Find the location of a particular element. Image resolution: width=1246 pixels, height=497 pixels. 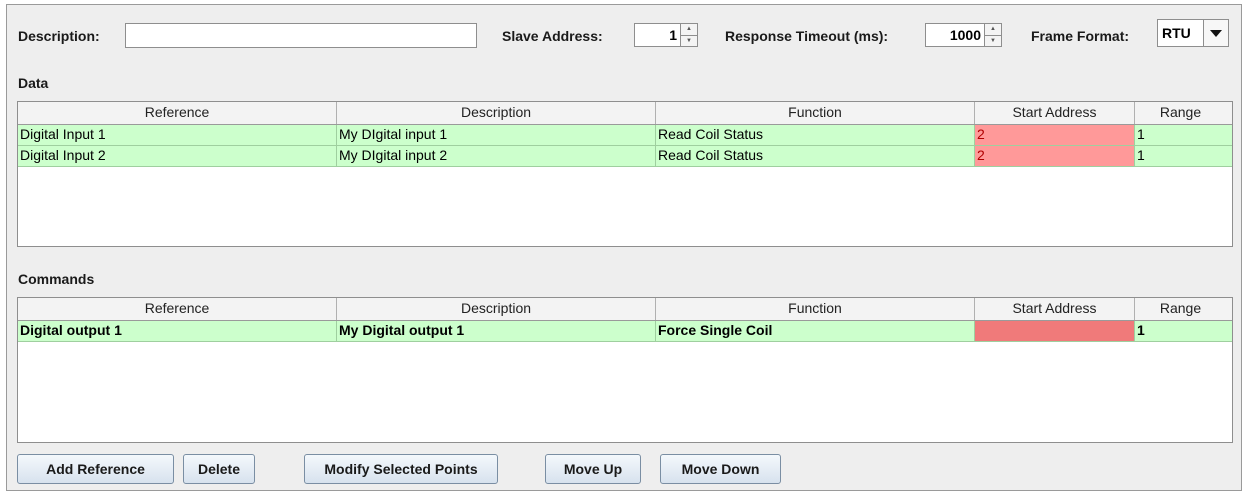

cell-function: Force Single Coil is located at coordinates (815, 331).